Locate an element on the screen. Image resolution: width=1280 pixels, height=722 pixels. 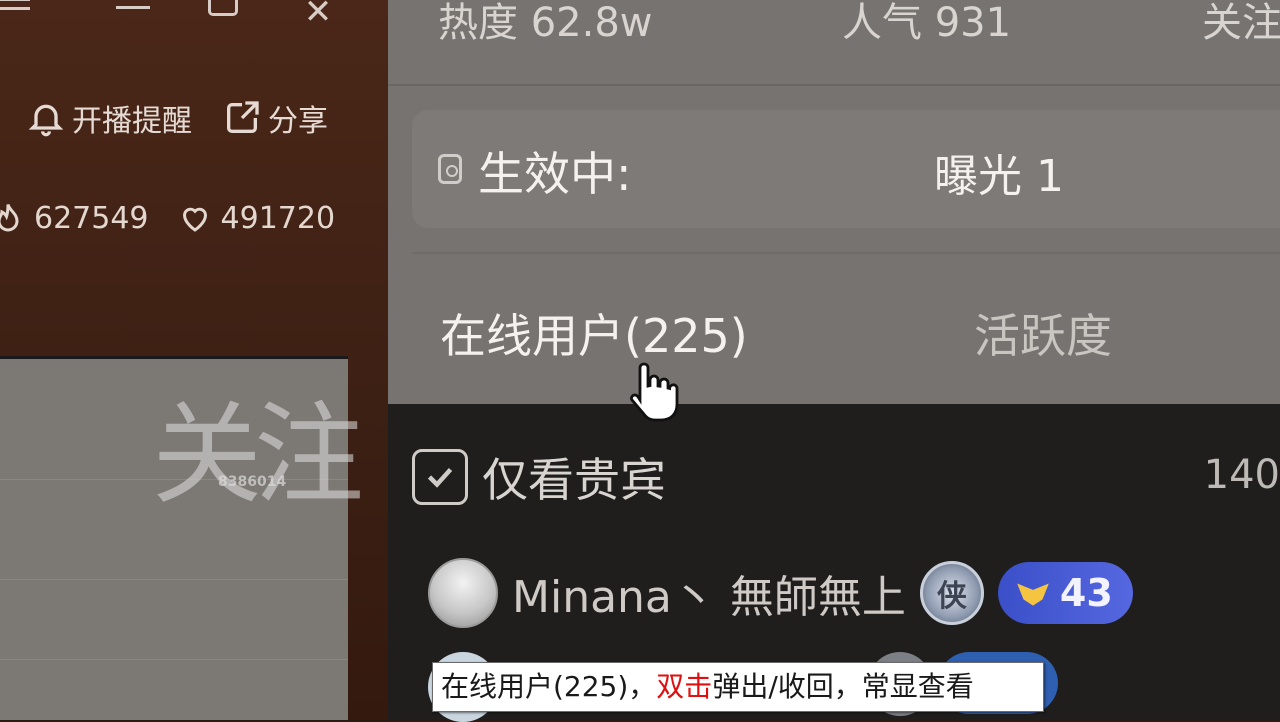
status-value: 曝光 1 is located at coordinates (999, 176).